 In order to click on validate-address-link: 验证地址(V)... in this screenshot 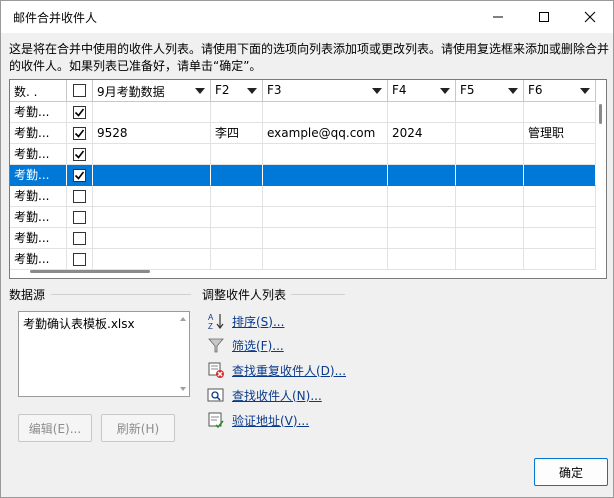, I will do `click(270, 420)`.